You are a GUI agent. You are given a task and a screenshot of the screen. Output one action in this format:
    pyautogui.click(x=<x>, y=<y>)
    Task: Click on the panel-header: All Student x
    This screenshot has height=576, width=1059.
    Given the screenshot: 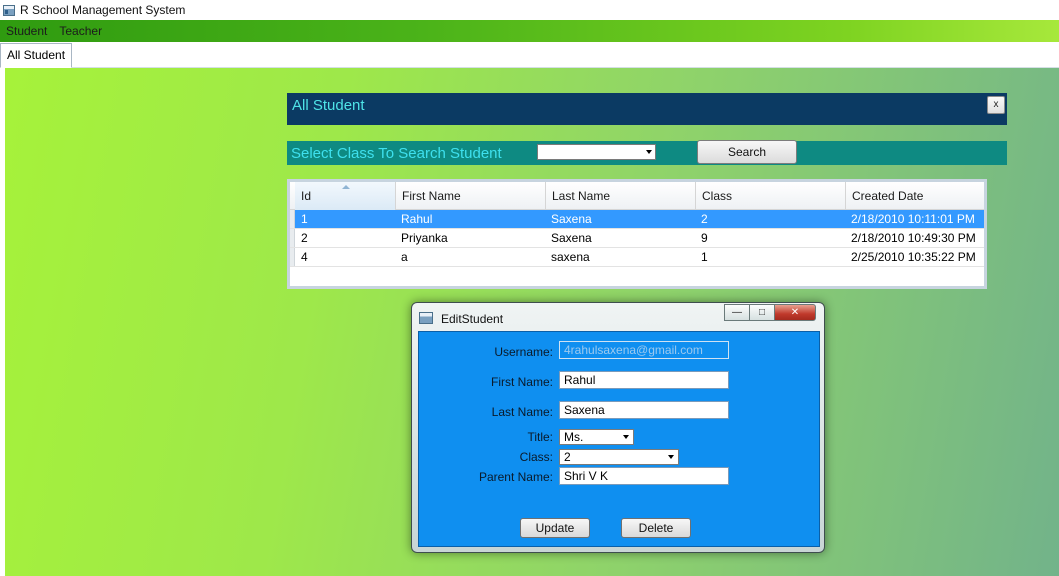 What is the action you would take?
    pyautogui.click(x=647, y=109)
    